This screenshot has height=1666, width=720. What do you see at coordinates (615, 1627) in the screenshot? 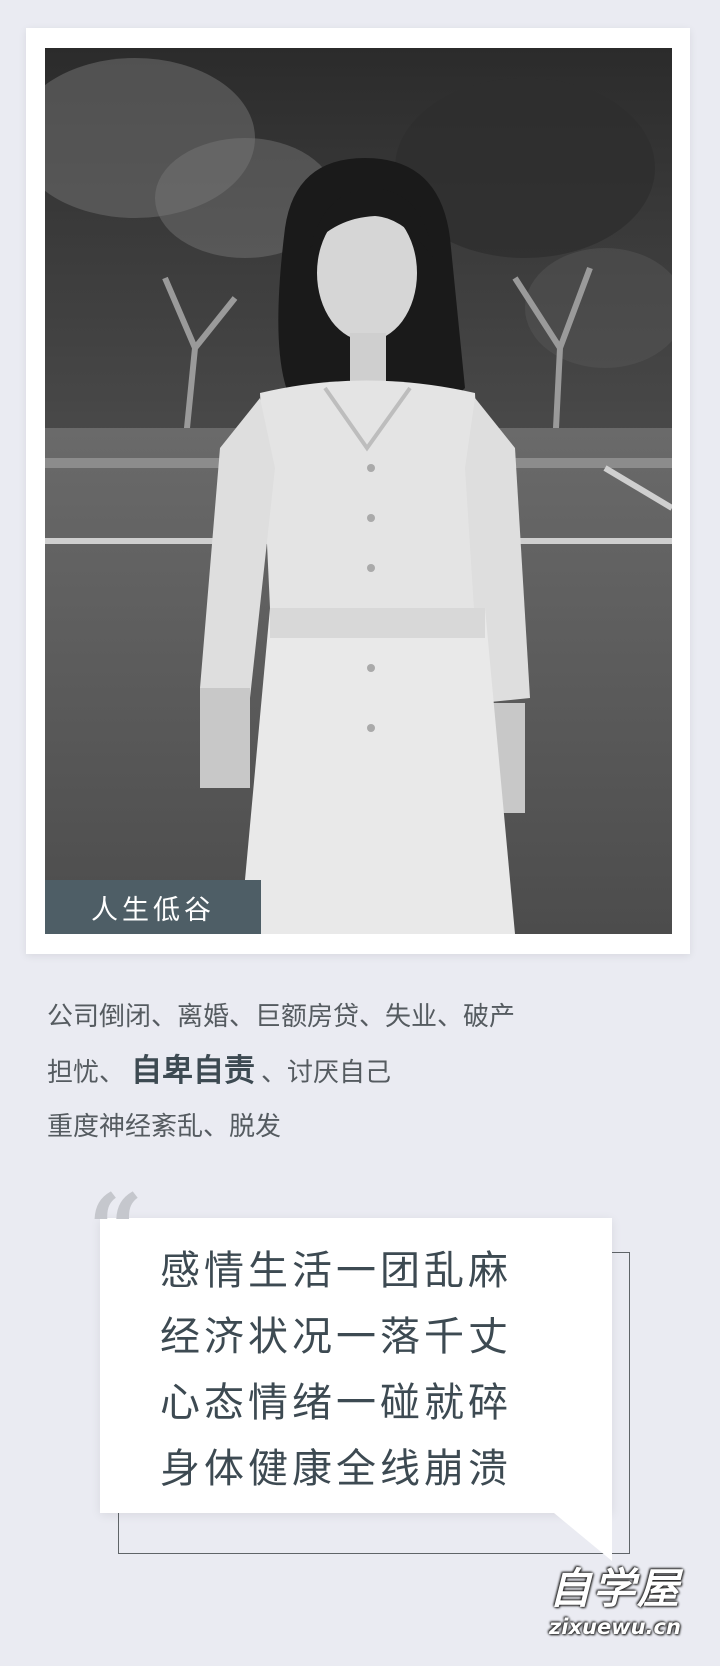
I see `watermark-url: zixuewu.cn` at bounding box center [615, 1627].